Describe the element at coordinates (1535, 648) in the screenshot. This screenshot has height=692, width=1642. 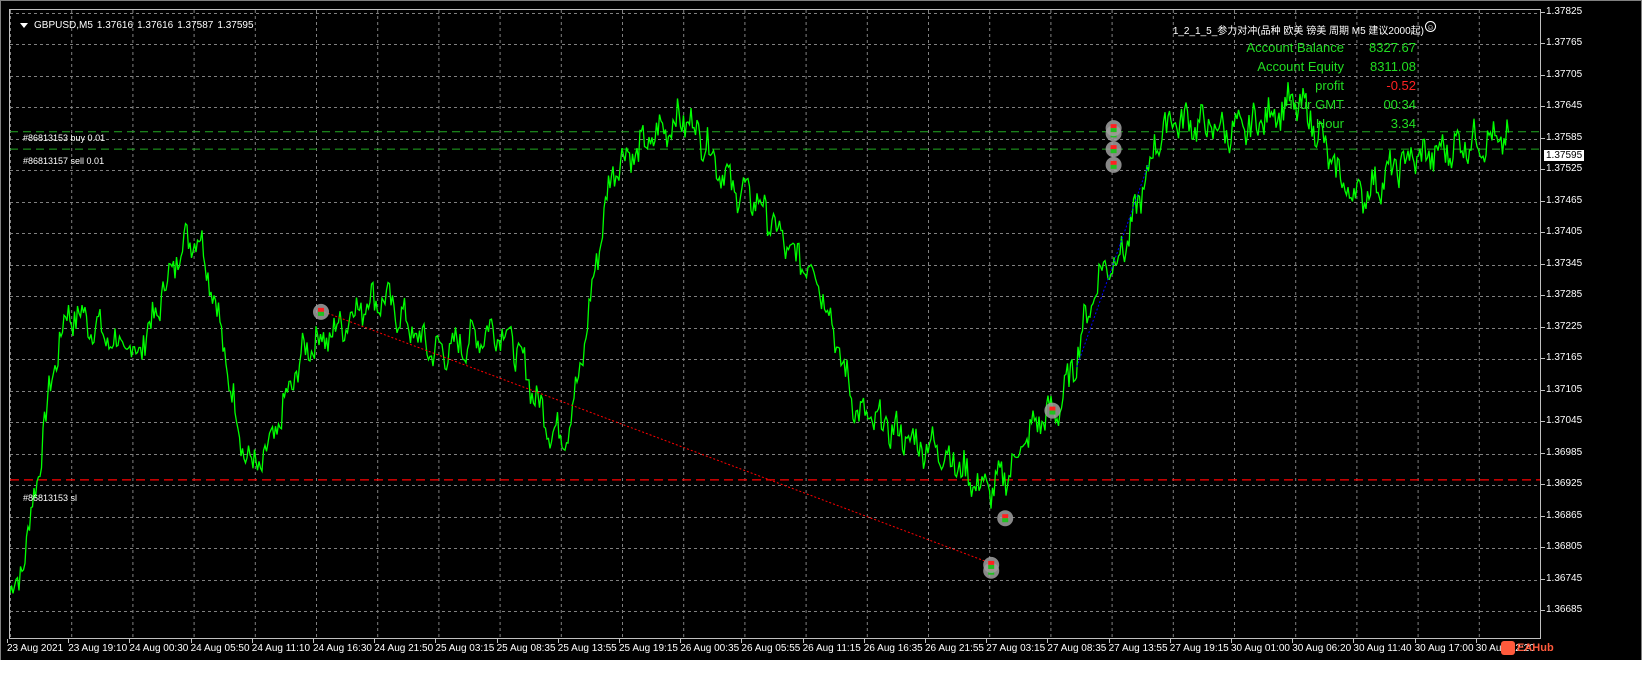
I see `watermark-text: EAHub` at that location.